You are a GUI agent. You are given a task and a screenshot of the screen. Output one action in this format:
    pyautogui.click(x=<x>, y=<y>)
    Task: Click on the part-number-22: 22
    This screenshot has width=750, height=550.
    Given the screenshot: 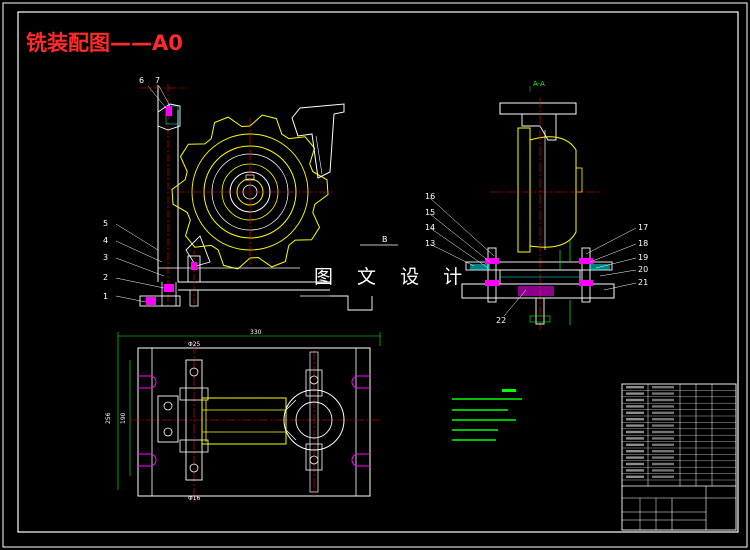 What is the action you would take?
    pyautogui.click(x=501, y=320)
    